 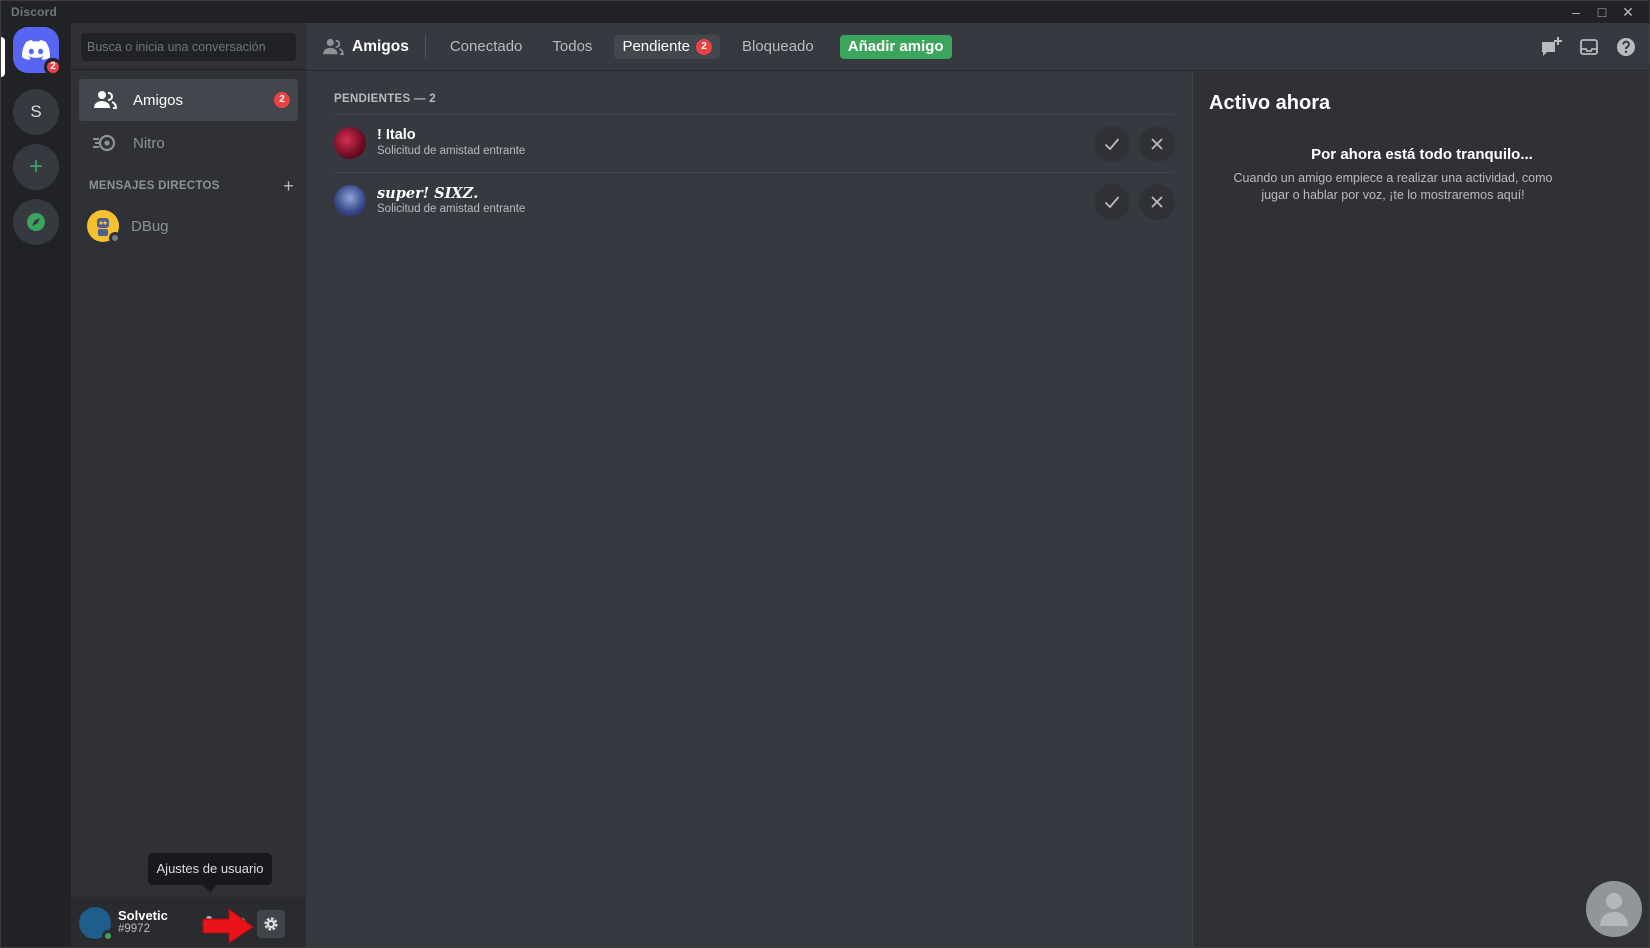 I want to click on explore-icon, so click(x=36, y=222).